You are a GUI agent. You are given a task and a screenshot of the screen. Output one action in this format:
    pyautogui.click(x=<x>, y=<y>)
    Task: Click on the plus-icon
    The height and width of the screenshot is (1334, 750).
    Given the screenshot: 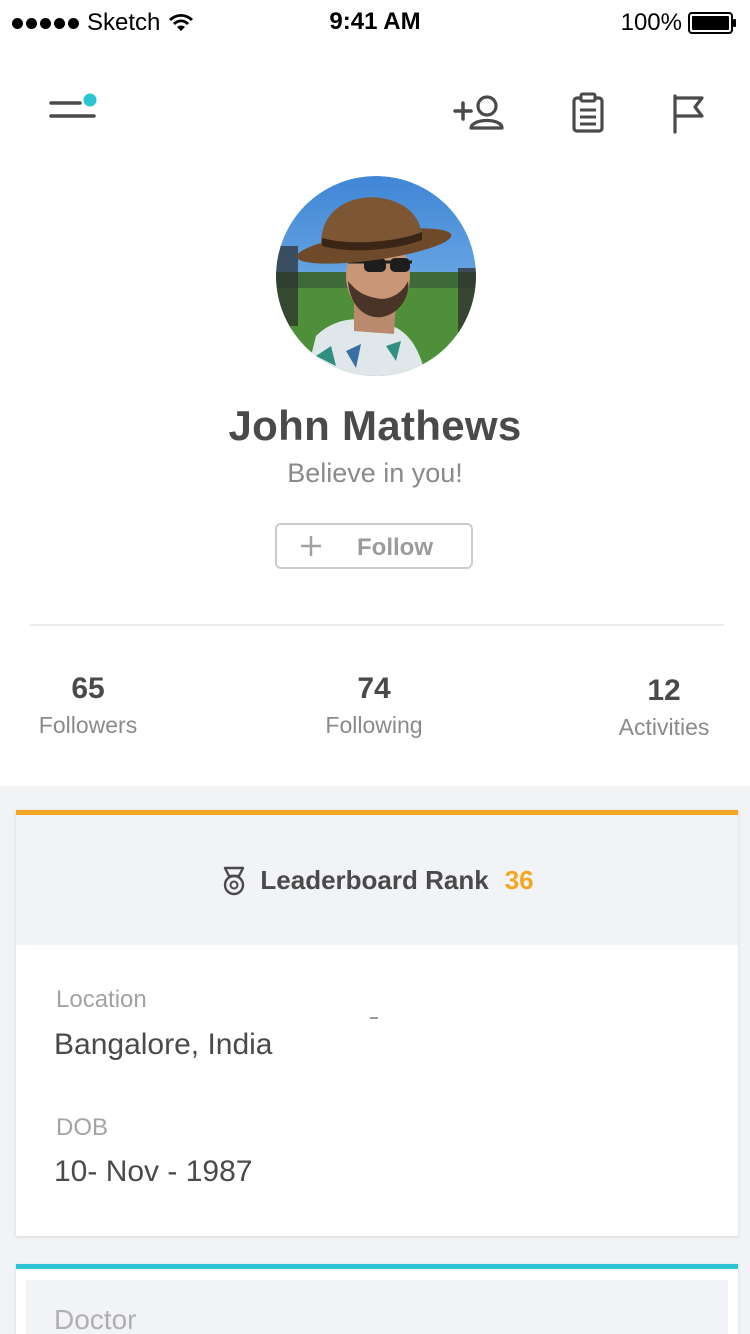 What is the action you would take?
    pyautogui.click(x=311, y=546)
    